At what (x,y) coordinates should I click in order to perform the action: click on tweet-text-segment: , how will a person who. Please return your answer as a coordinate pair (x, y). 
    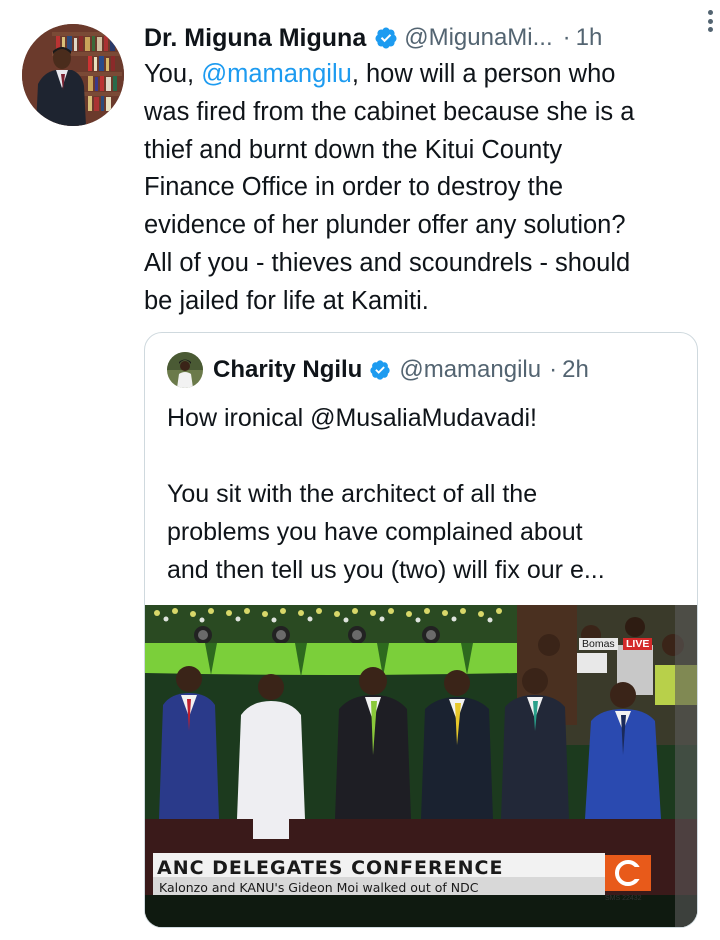
    Looking at the image, I should click on (483, 74).